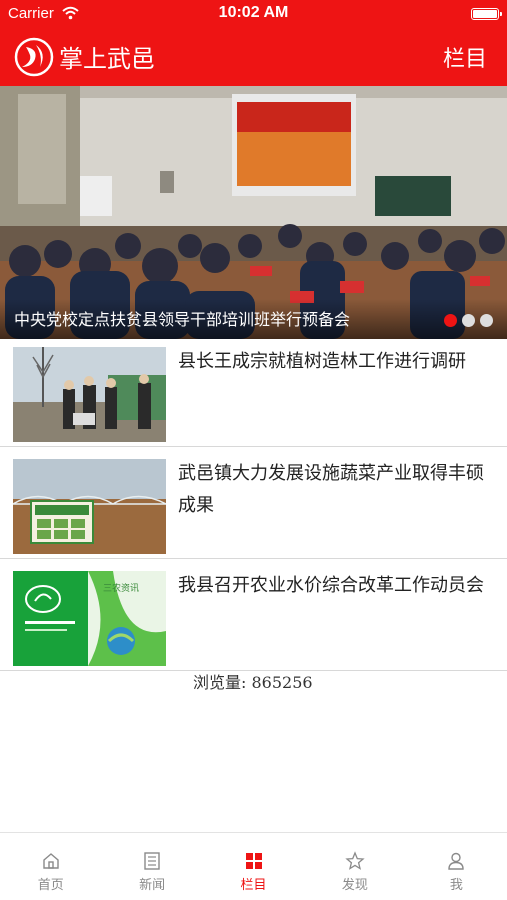 The height and width of the screenshot is (900, 507). I want to click on tab-news: 新闻, so click(151, 866).